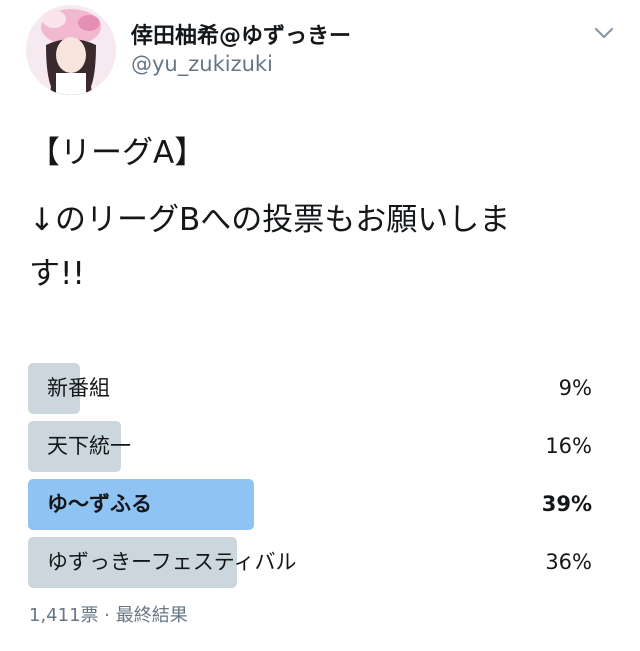 This screenshot has height=651, width=640. I want to click on poll-option-label: 新番組, so click(78, 388).